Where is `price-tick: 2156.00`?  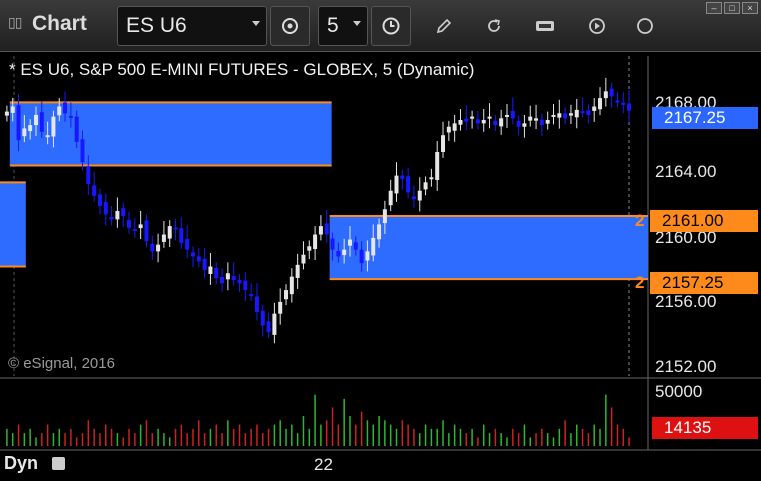
price-tick: 2156.00 is located at coordinates (686, 301).